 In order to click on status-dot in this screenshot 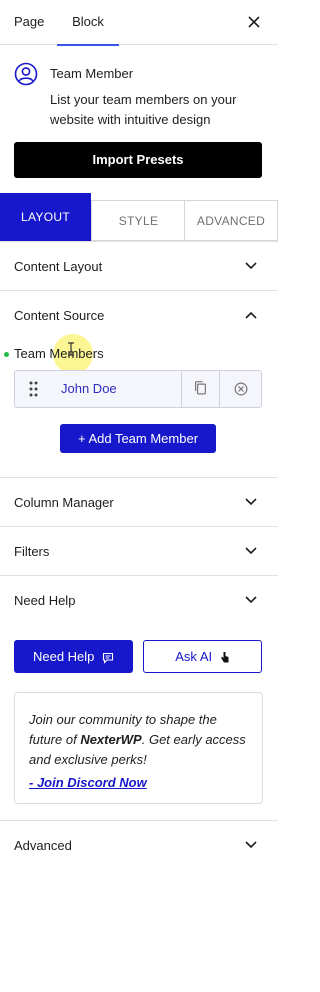, I will do `click(6, 354)`.